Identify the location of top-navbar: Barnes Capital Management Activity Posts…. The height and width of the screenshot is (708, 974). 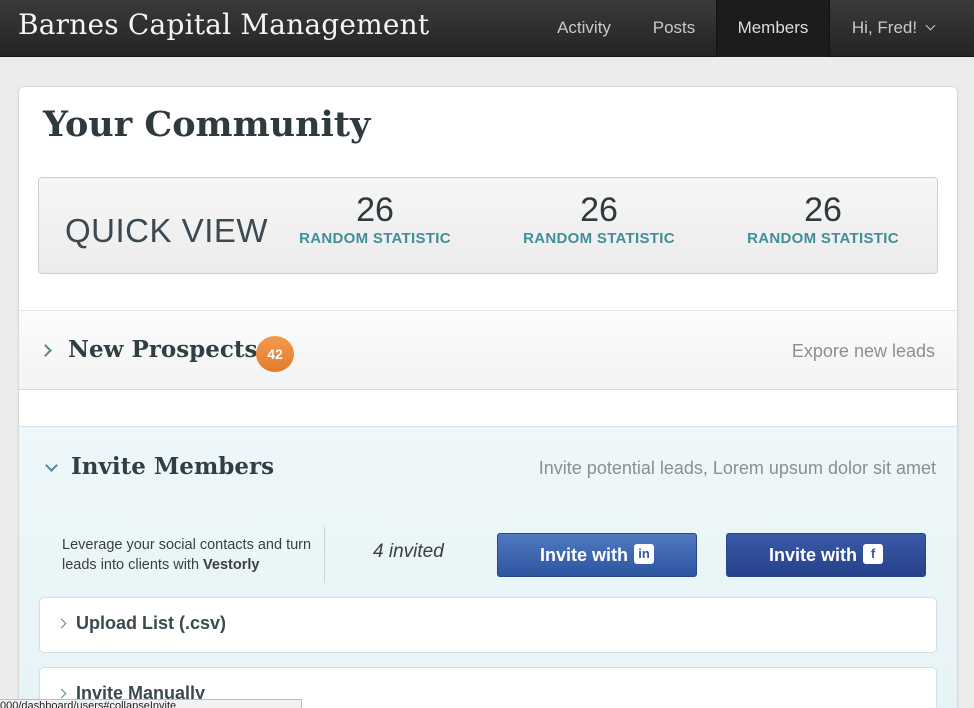
(487, 28).